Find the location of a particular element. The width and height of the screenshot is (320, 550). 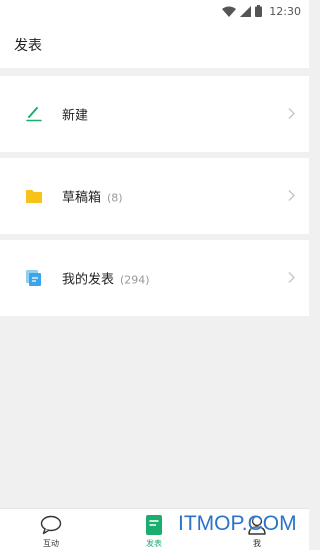

wifi-icon is located at coordinates (229, 11).